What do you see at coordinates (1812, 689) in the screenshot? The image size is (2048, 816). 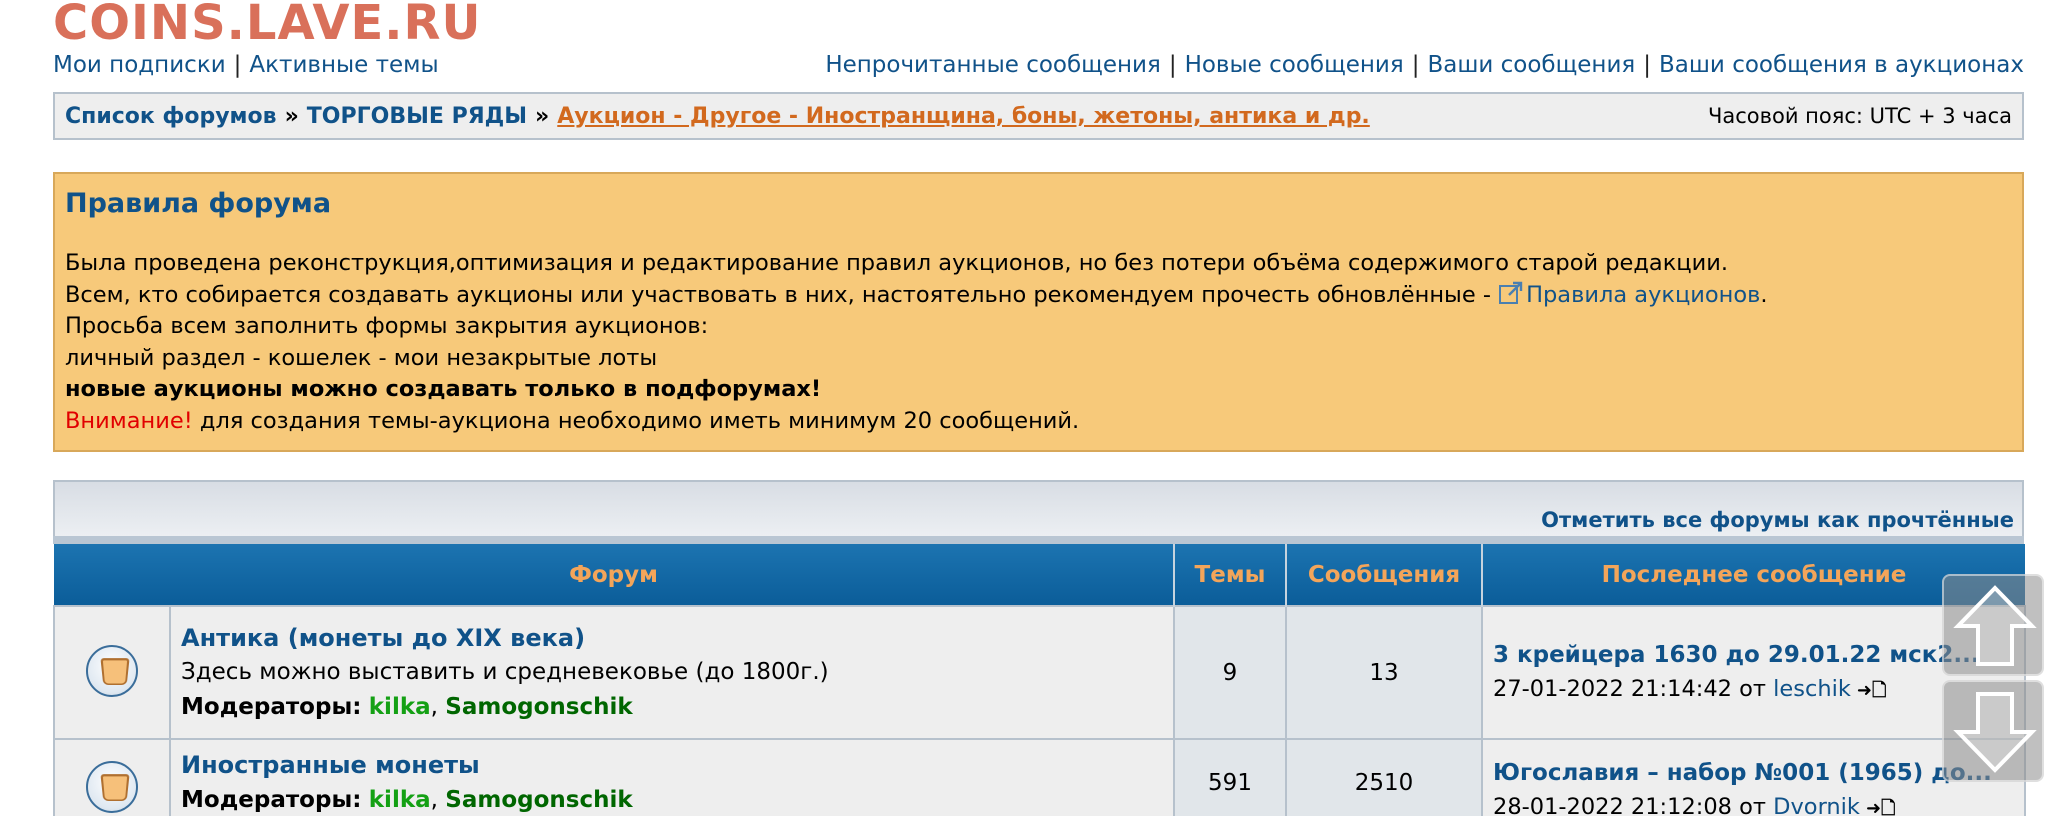 I see `last-post-user-link: leschik` at bounding box center [1812, 689].